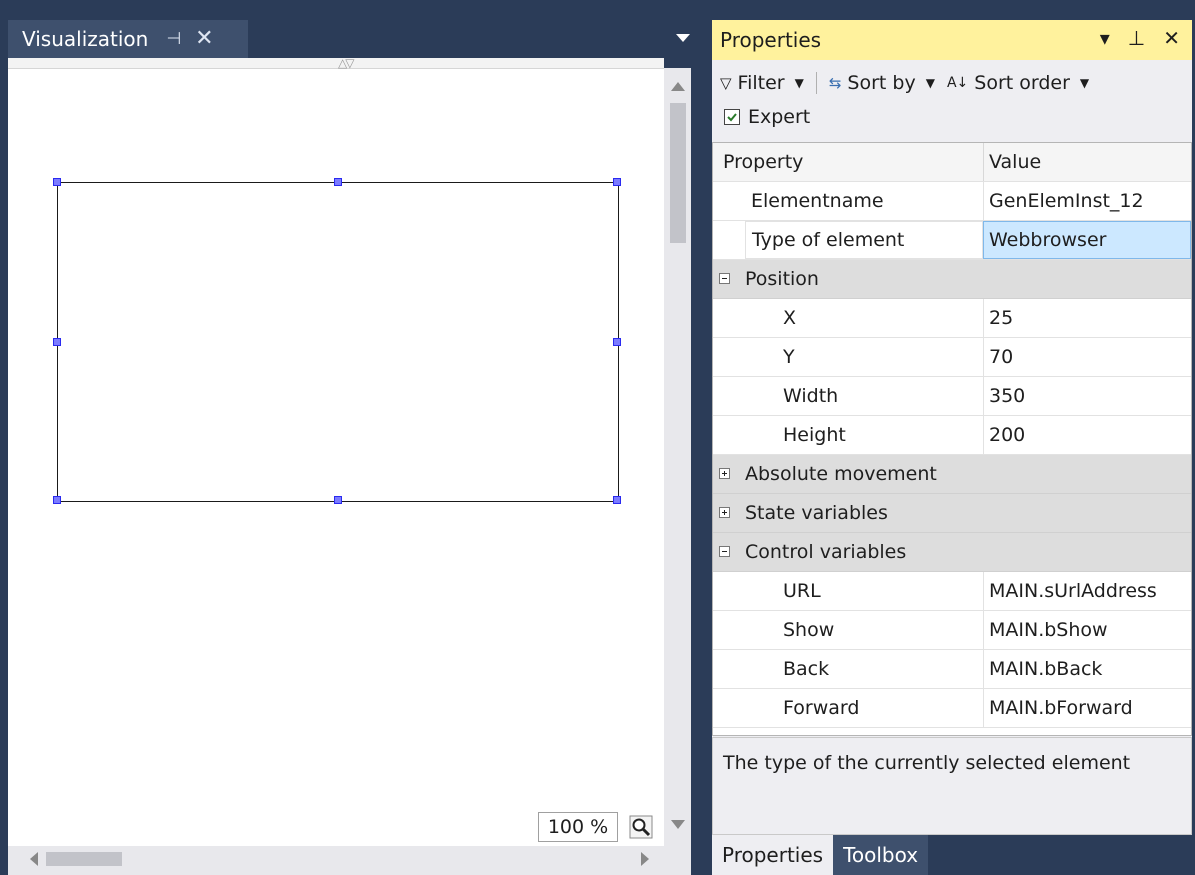 This screenshot has width=1195, height=875. Describe the element at coordinates (952, 513) in the screenshot. I see `category-row-state-variables: State variables` at that location.